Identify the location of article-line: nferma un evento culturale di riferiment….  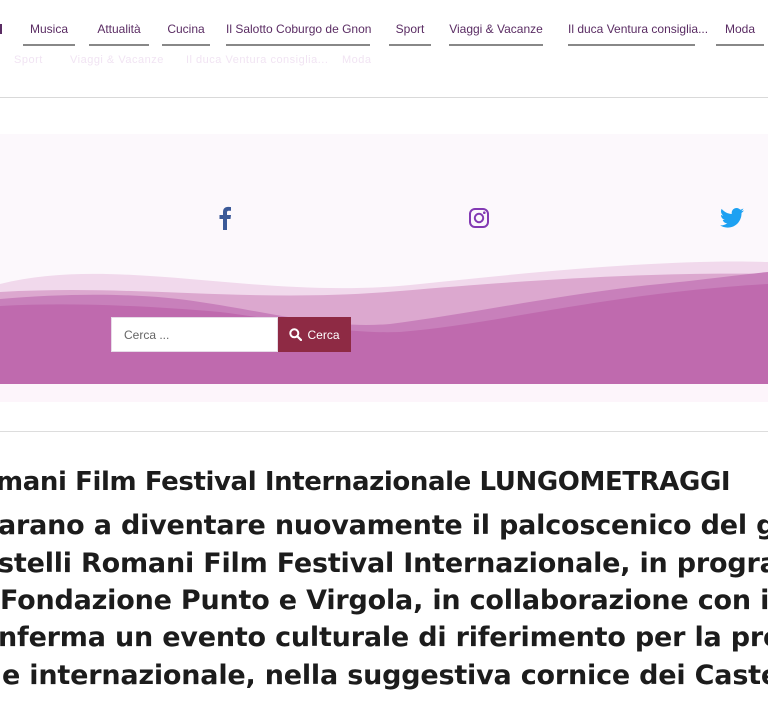
(384, 637).